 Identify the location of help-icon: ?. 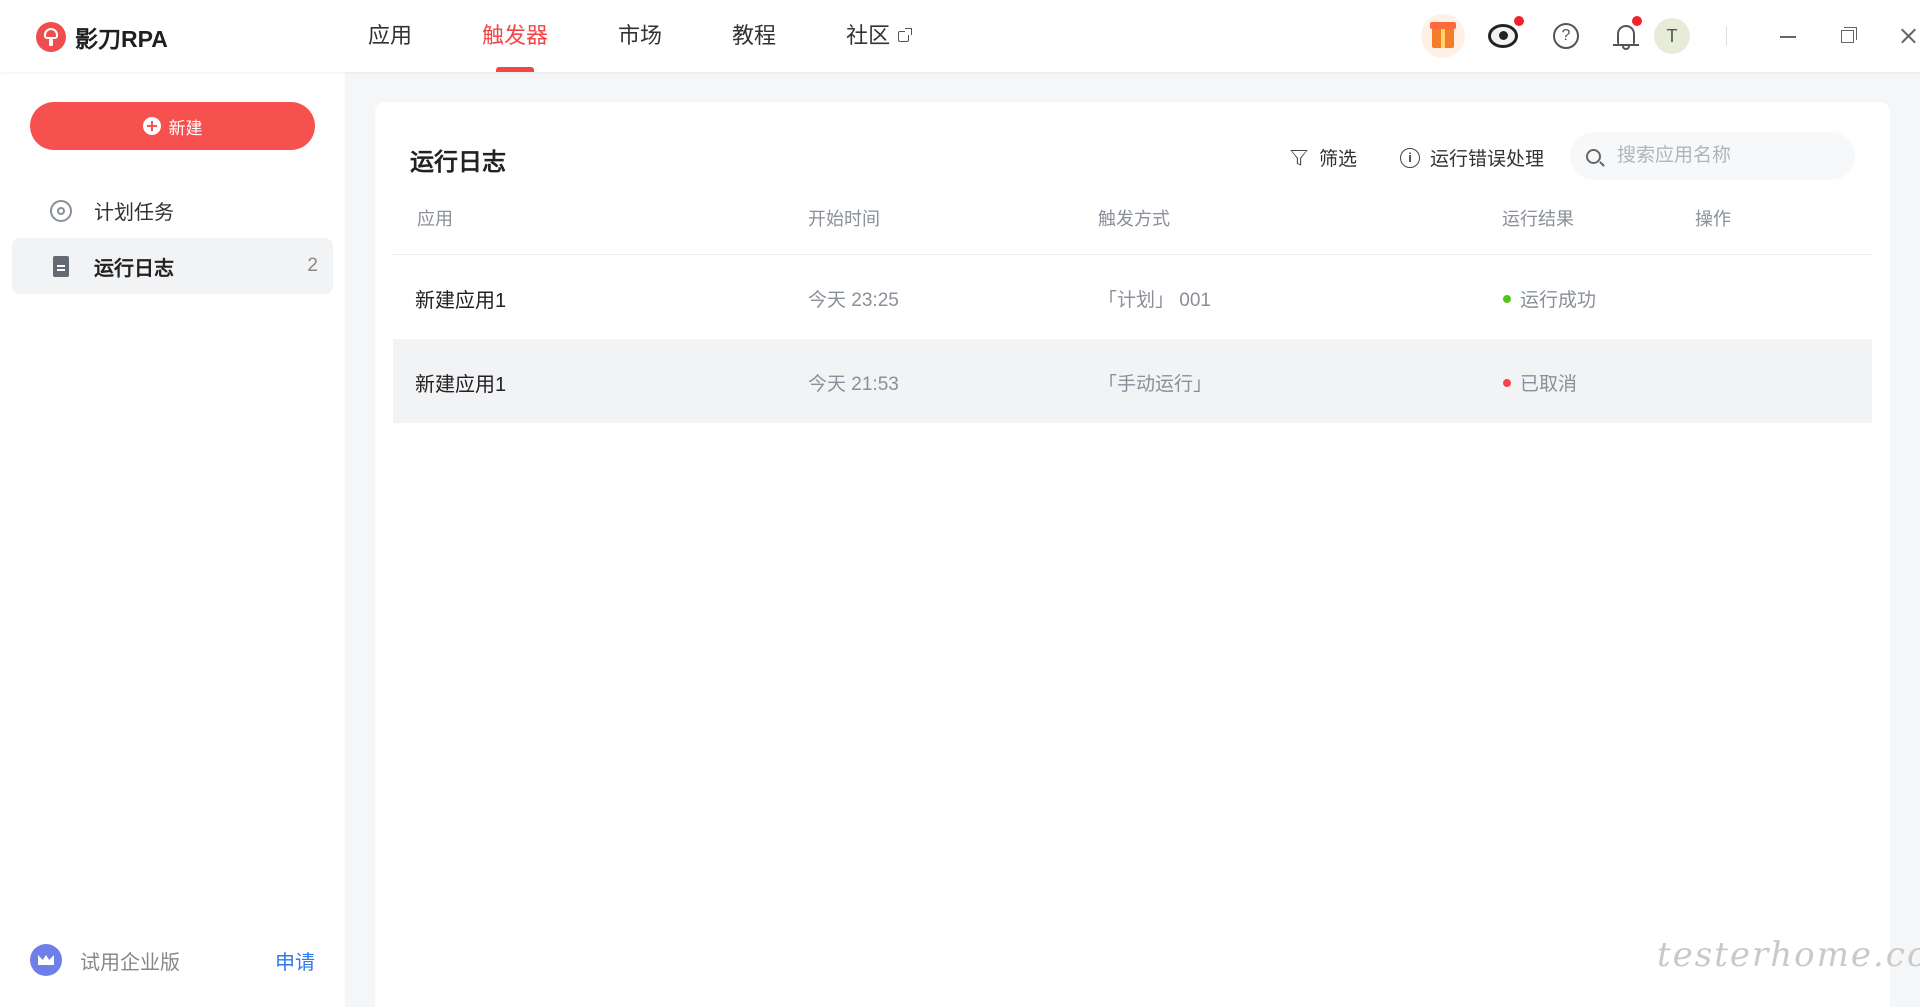
(1566, 36).